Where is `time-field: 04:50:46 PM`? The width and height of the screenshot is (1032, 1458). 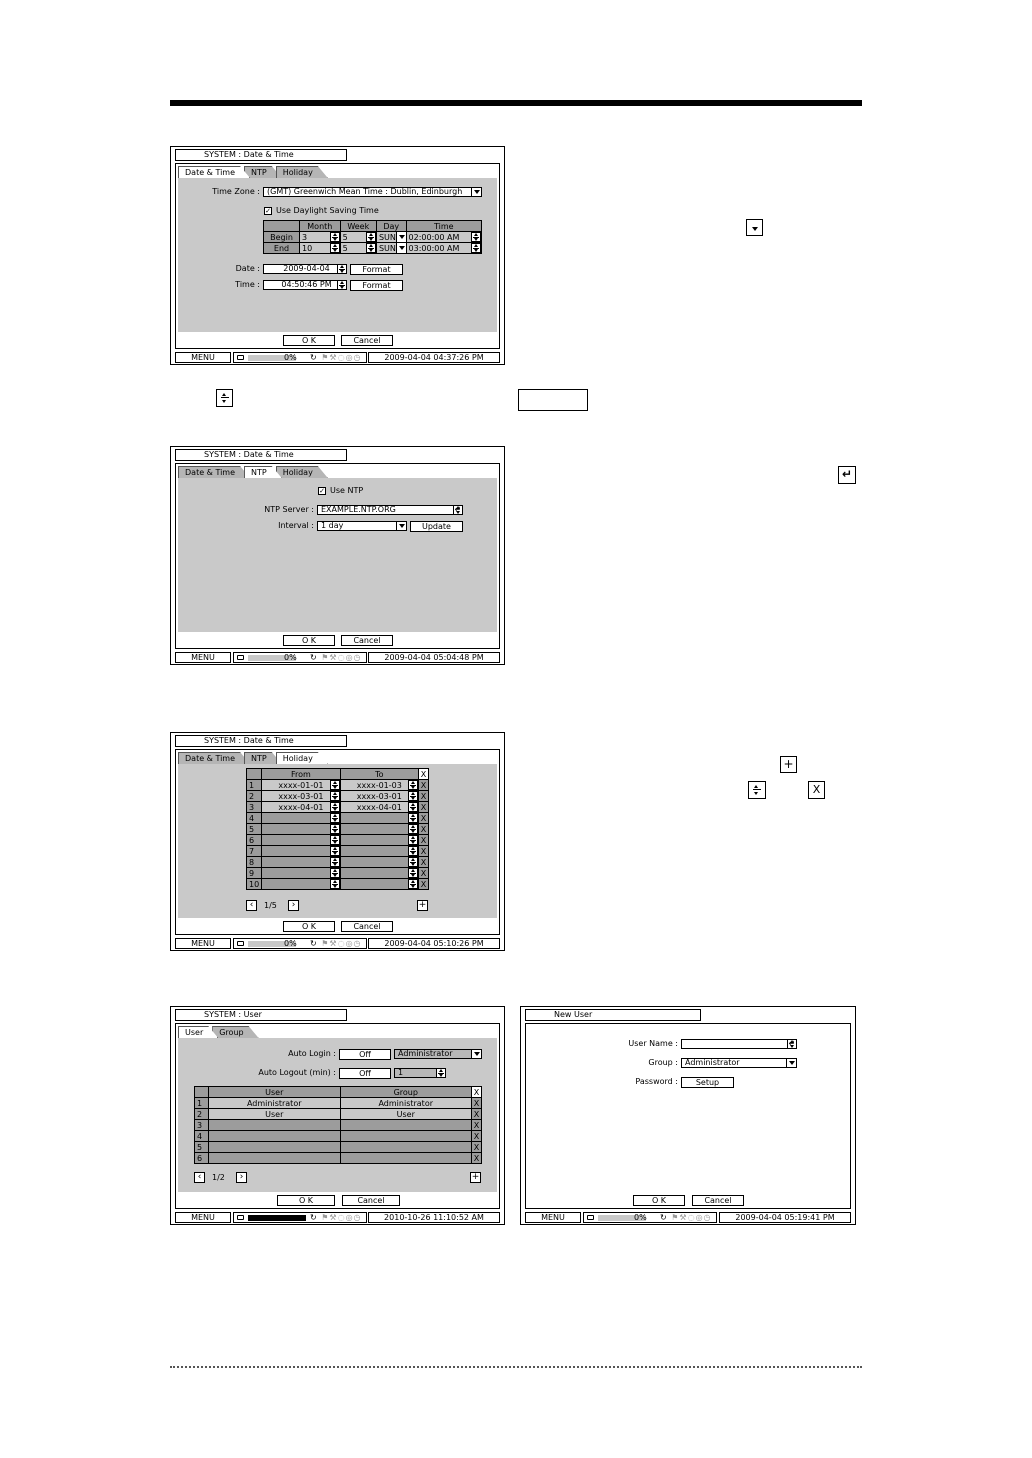
time-field: 04:50:46 PM is located at coordinates (305, 285).